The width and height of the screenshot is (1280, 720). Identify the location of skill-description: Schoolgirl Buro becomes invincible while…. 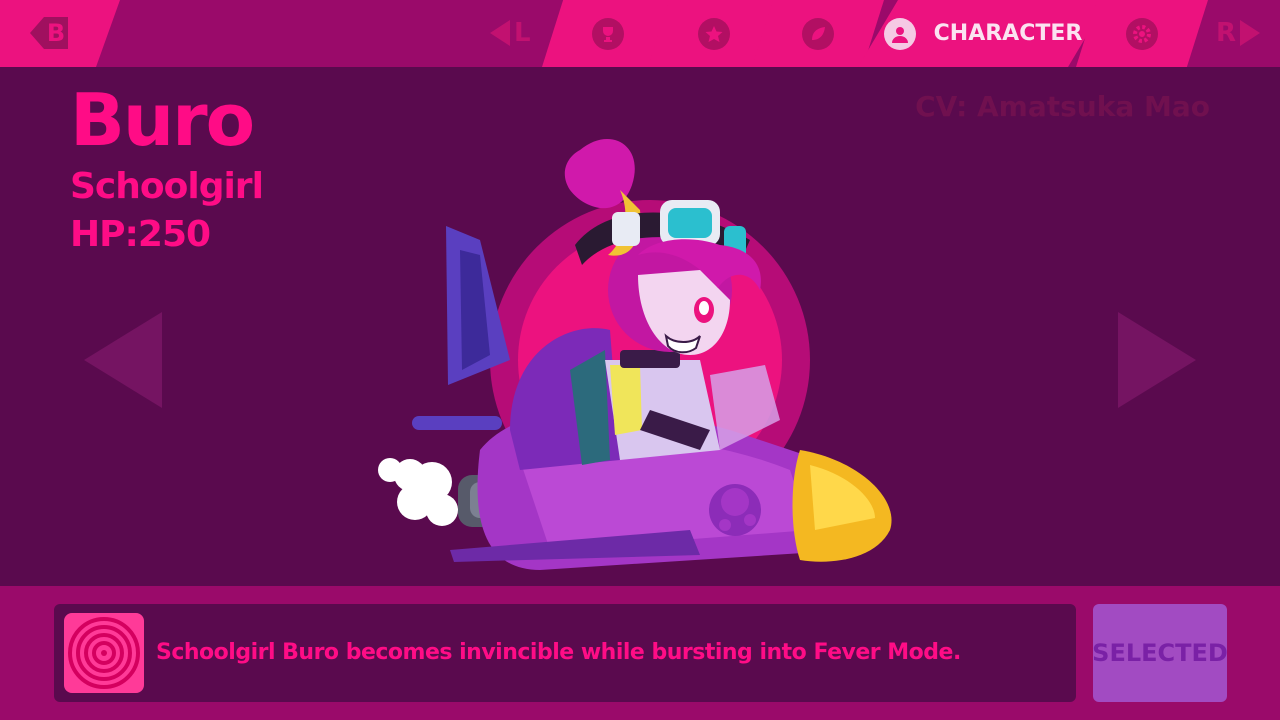
(558, 652).